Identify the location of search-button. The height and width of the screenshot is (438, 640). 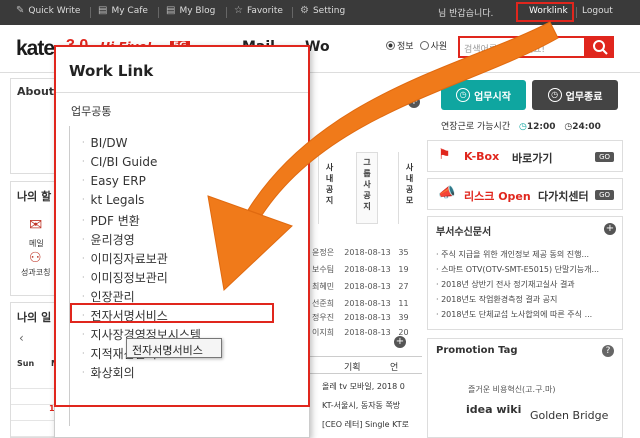
(600, 47).